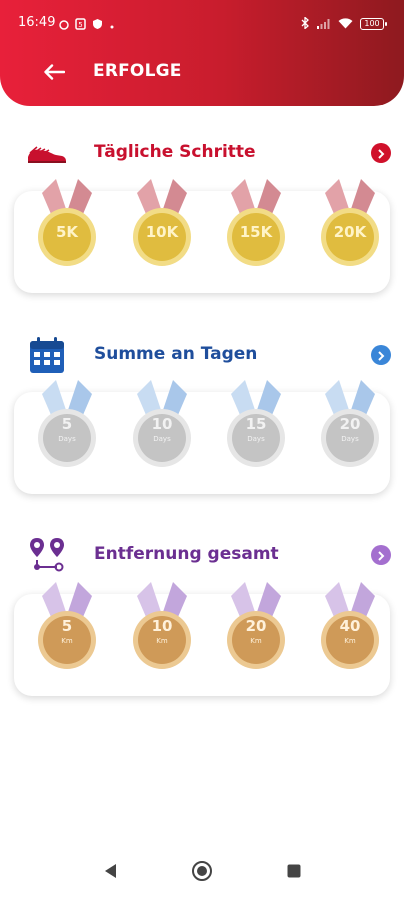 Image resolution: width=404 pixels, height=900 pixels. I want to click on nav-back-button, so click(110, 873).